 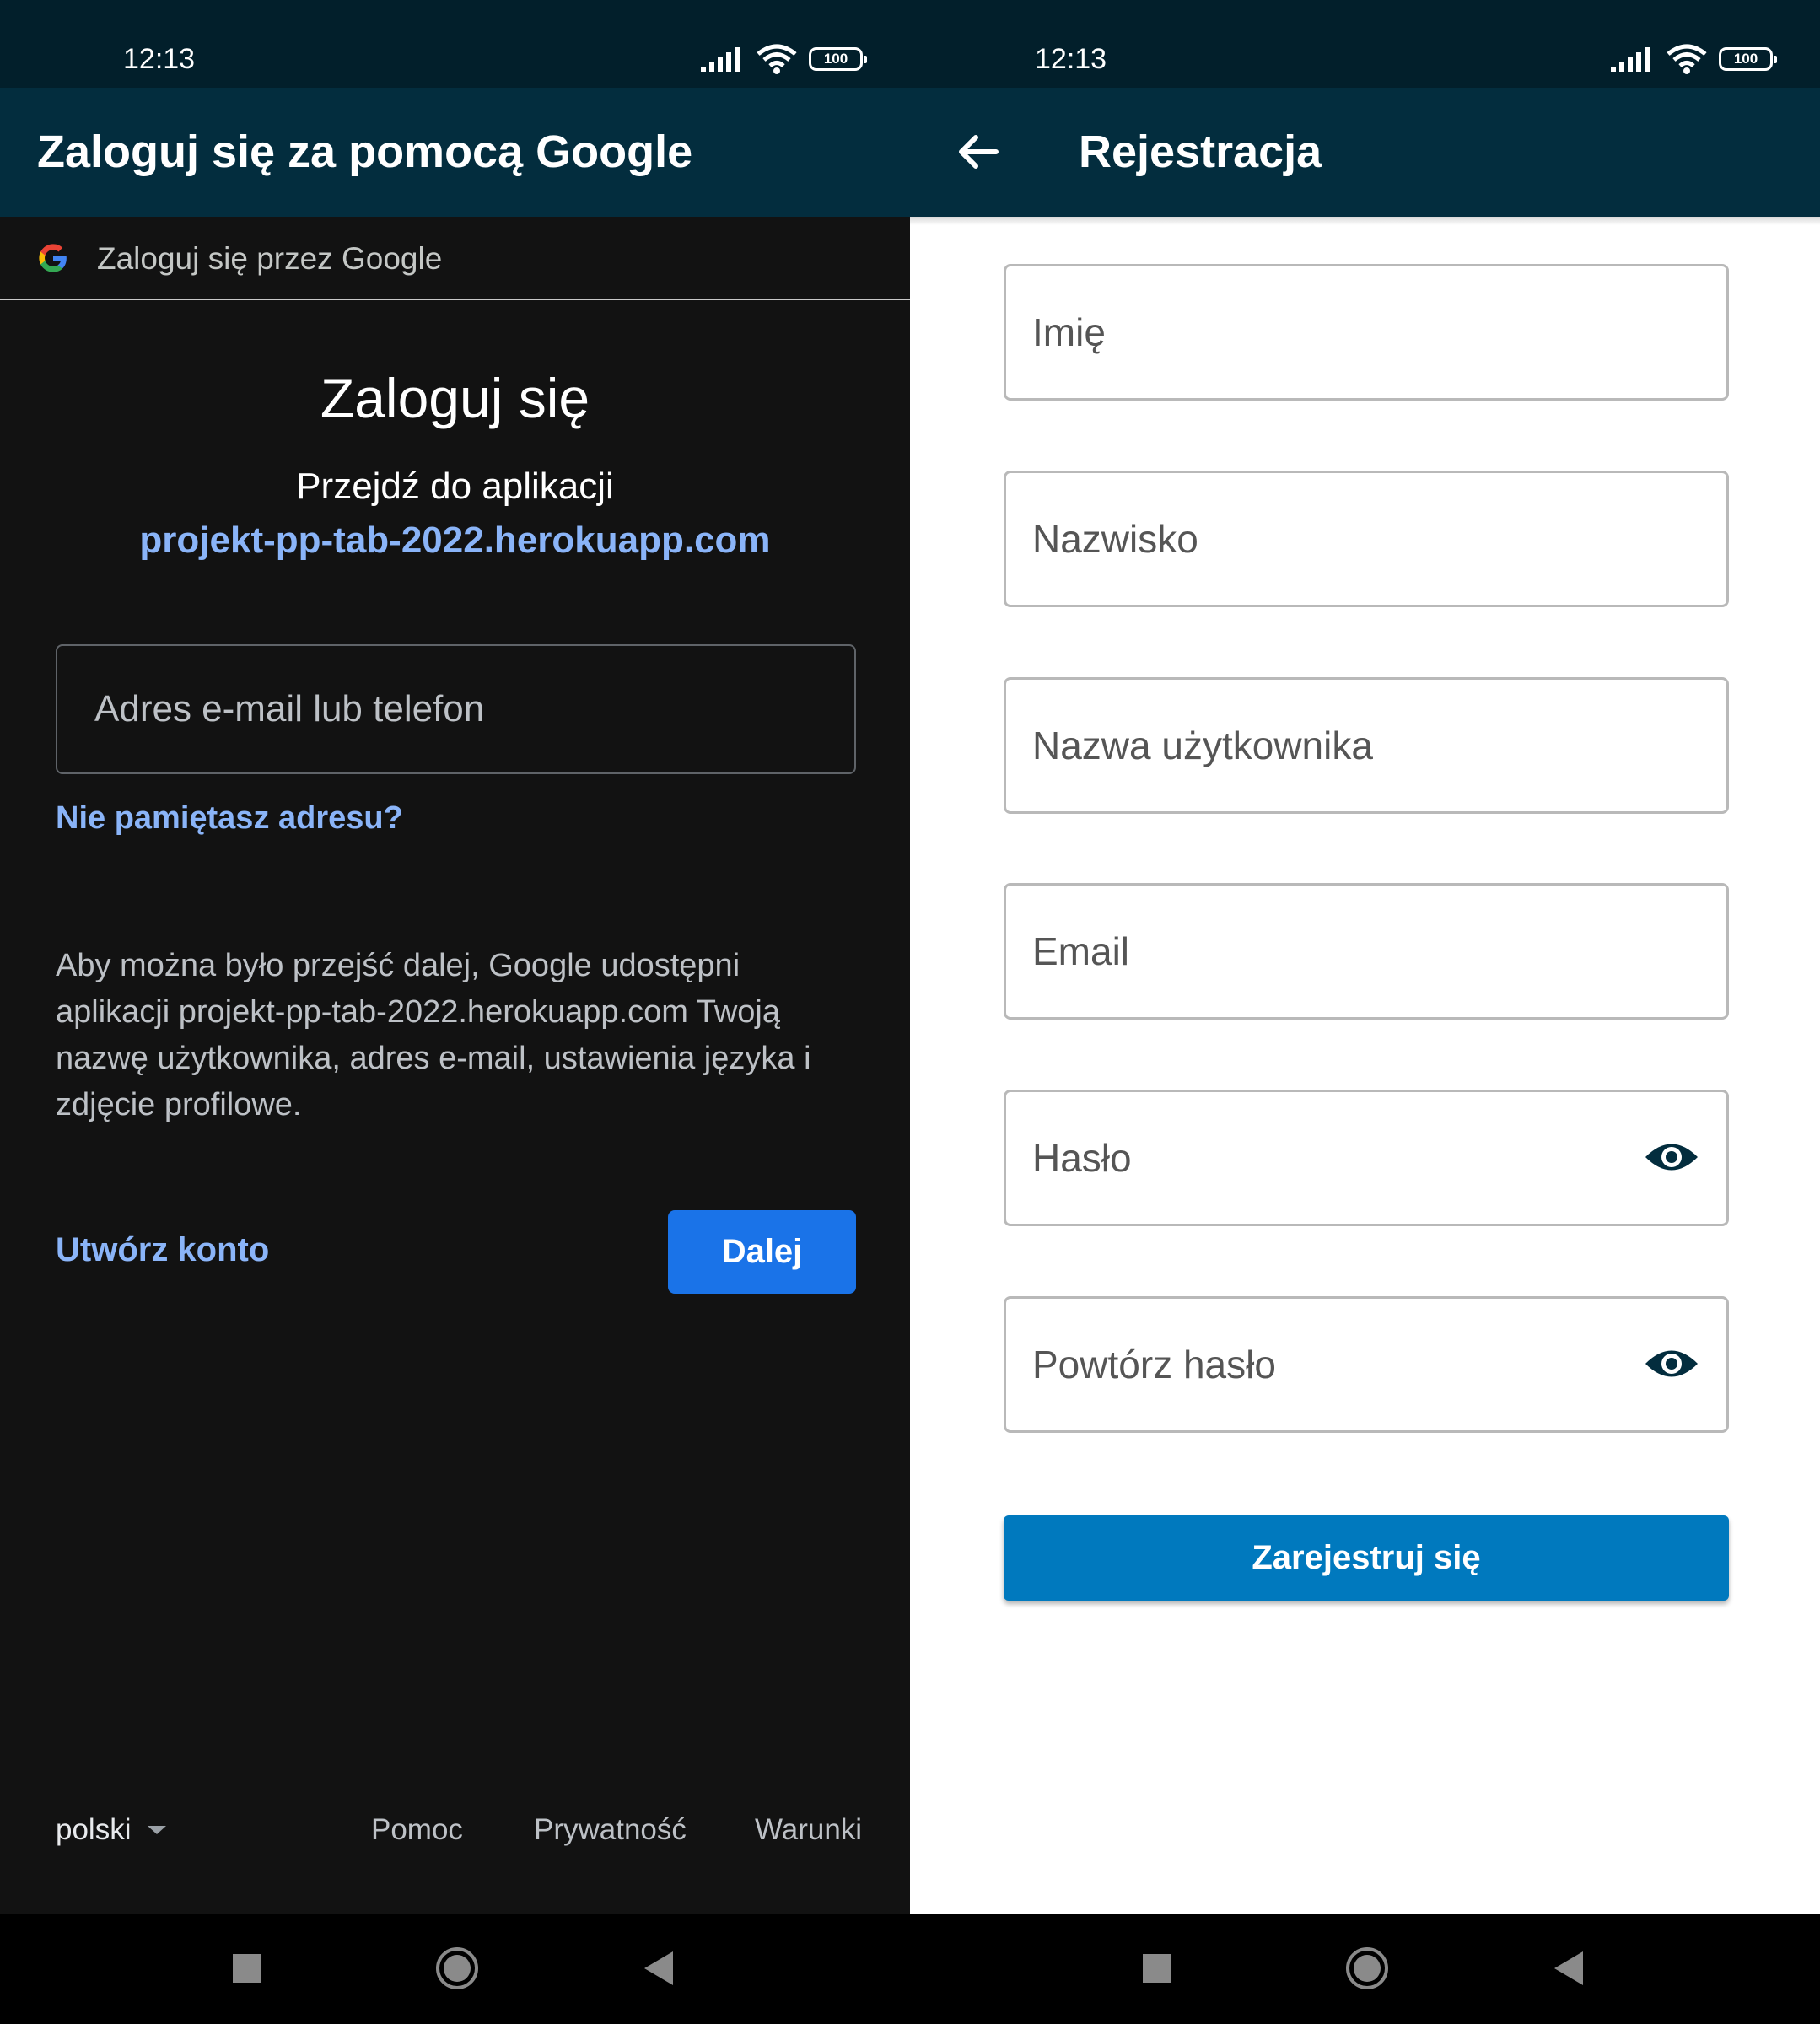 What do you see at coordinates (1115, 539) in the screenshot?
I see `last-name-label: Nazwisko` at bounding box center [1115, 539].